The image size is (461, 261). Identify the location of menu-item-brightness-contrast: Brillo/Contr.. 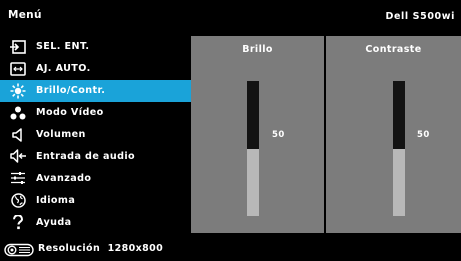
(95, 90).